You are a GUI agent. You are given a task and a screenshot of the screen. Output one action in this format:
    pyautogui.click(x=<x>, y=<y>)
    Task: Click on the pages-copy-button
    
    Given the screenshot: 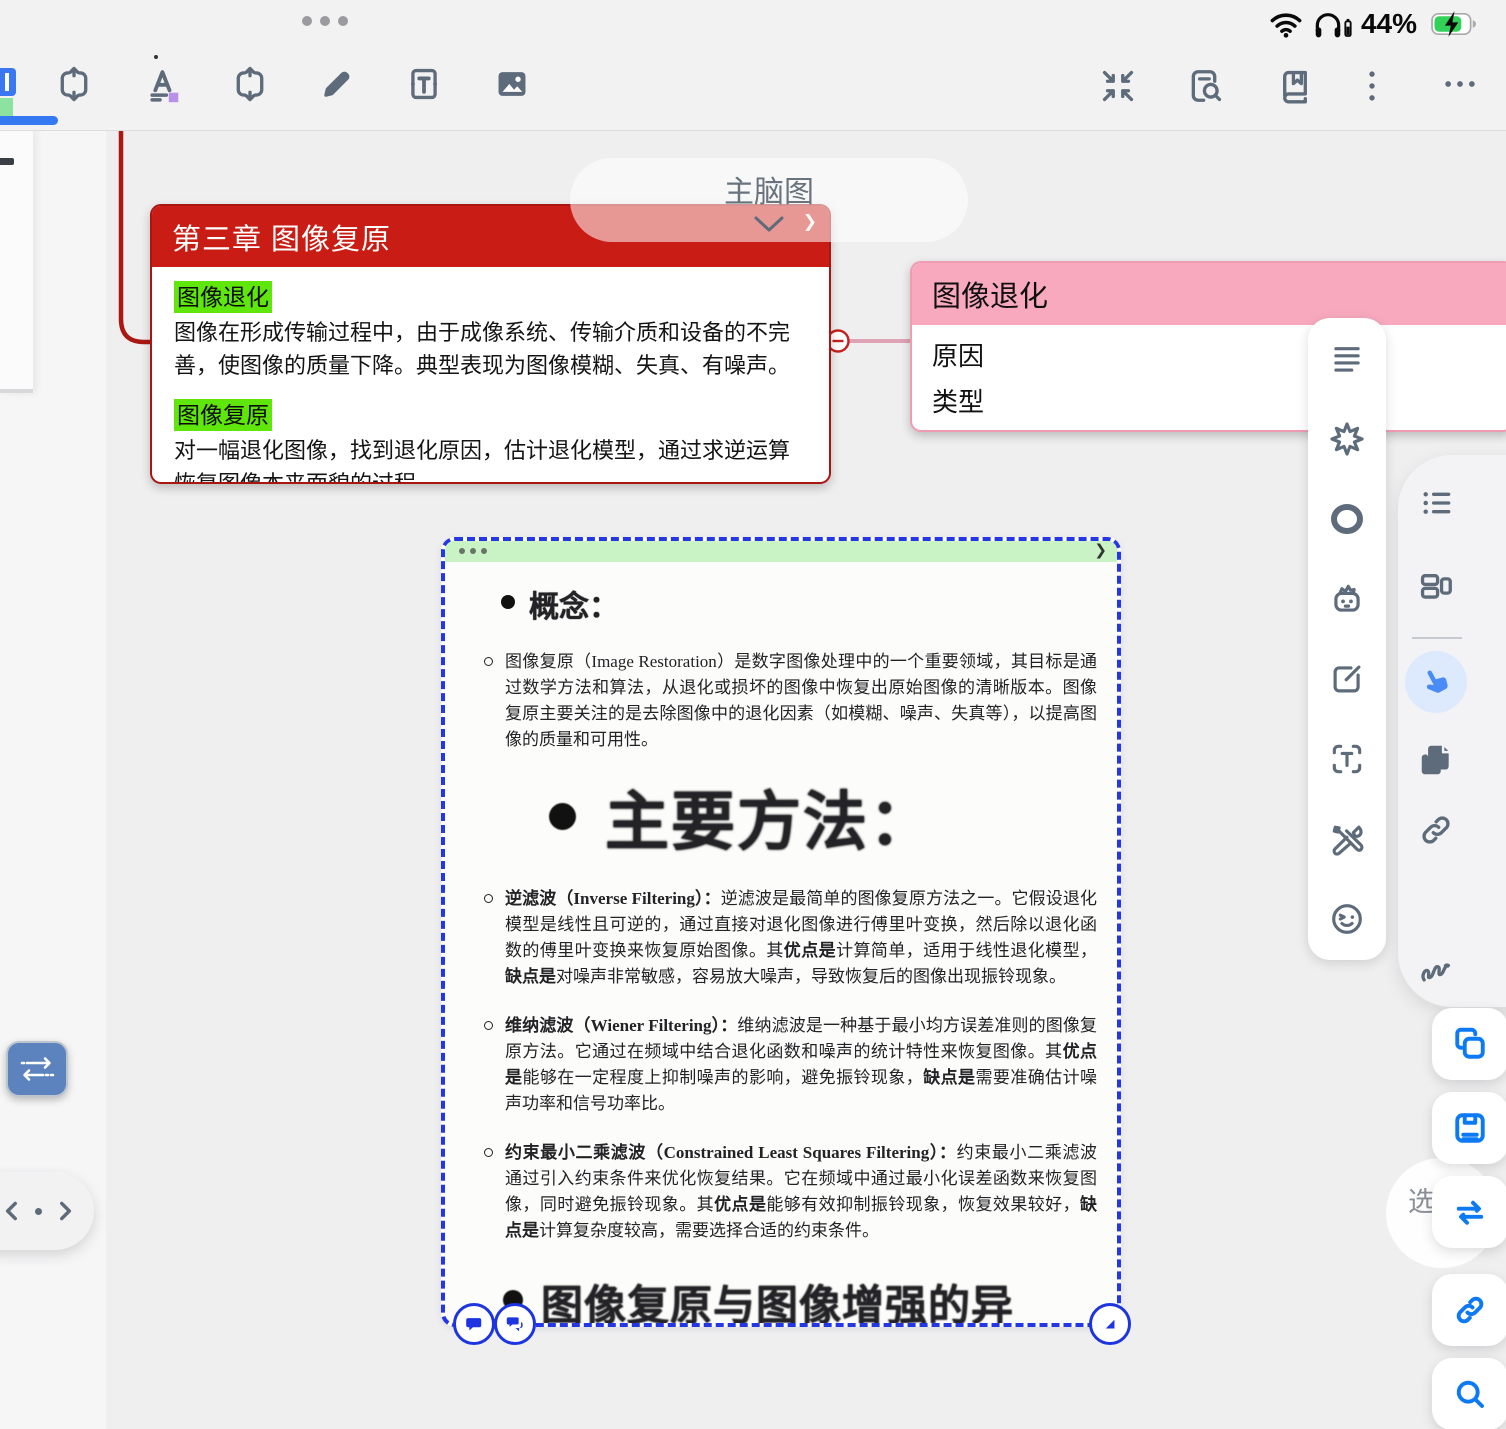 What is the action you would take?
    pyautogui.click(x=1436, y=760)
    